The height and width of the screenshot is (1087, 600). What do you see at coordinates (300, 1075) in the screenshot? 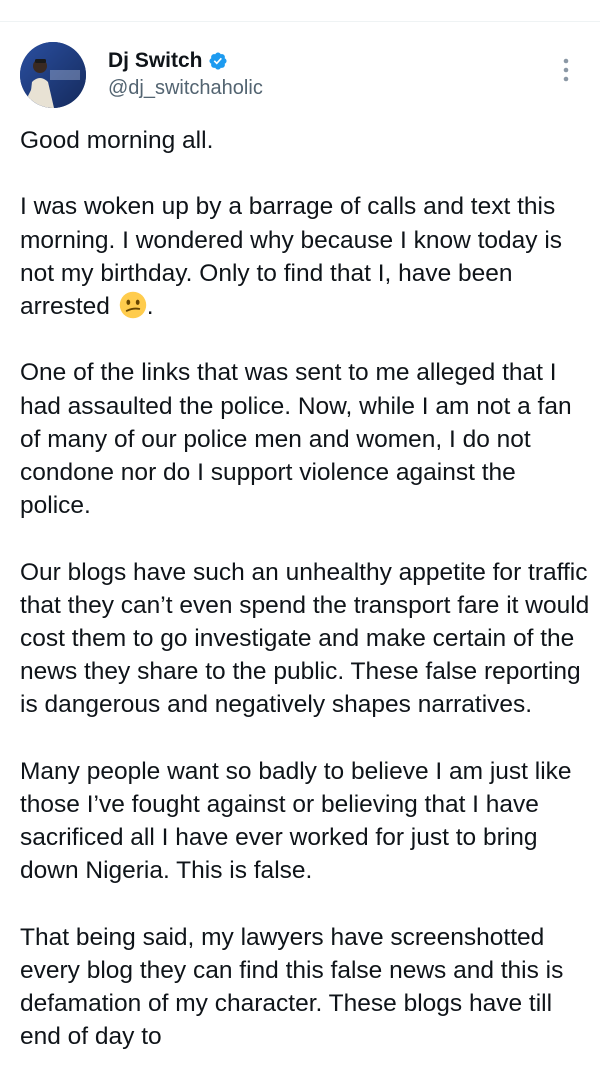
I see `bottom-edge` at bounding box center [300, 1075].